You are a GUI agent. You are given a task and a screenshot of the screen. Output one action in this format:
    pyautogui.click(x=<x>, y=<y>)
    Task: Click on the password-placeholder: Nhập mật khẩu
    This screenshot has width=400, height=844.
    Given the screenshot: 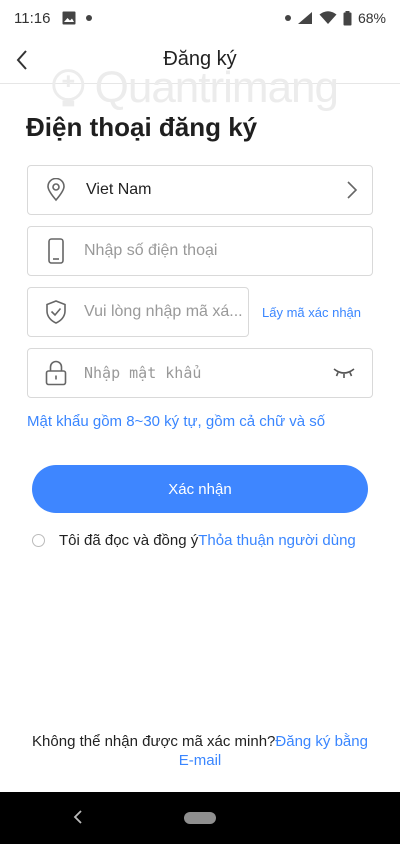 What is the action you would take?
    pyautogui.click(x=143, y=373)
    